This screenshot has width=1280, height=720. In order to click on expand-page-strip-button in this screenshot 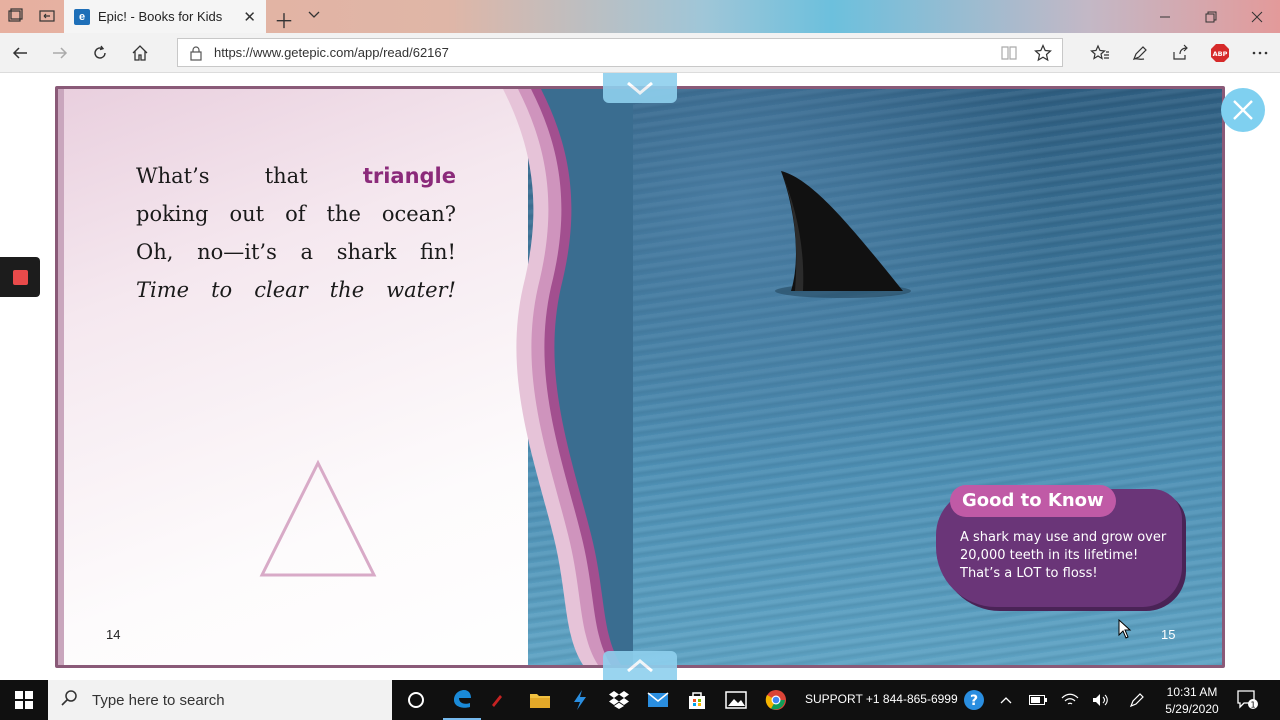, I will do `click(640, 665)`.